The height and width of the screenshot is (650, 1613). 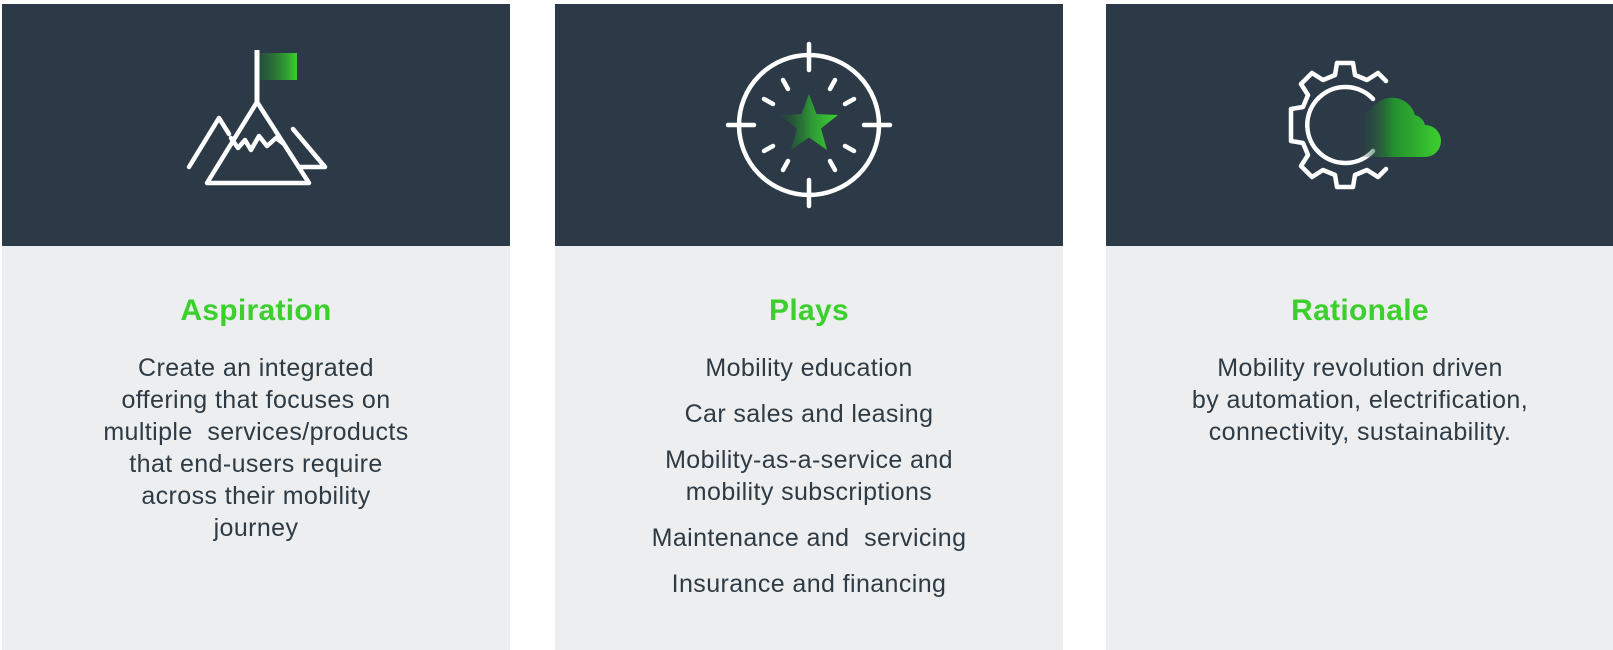 What do you see at coordinates (256, 528) in the screenshot?
I see `aspiration-body-line: journey` at bounding box center [256, 528].